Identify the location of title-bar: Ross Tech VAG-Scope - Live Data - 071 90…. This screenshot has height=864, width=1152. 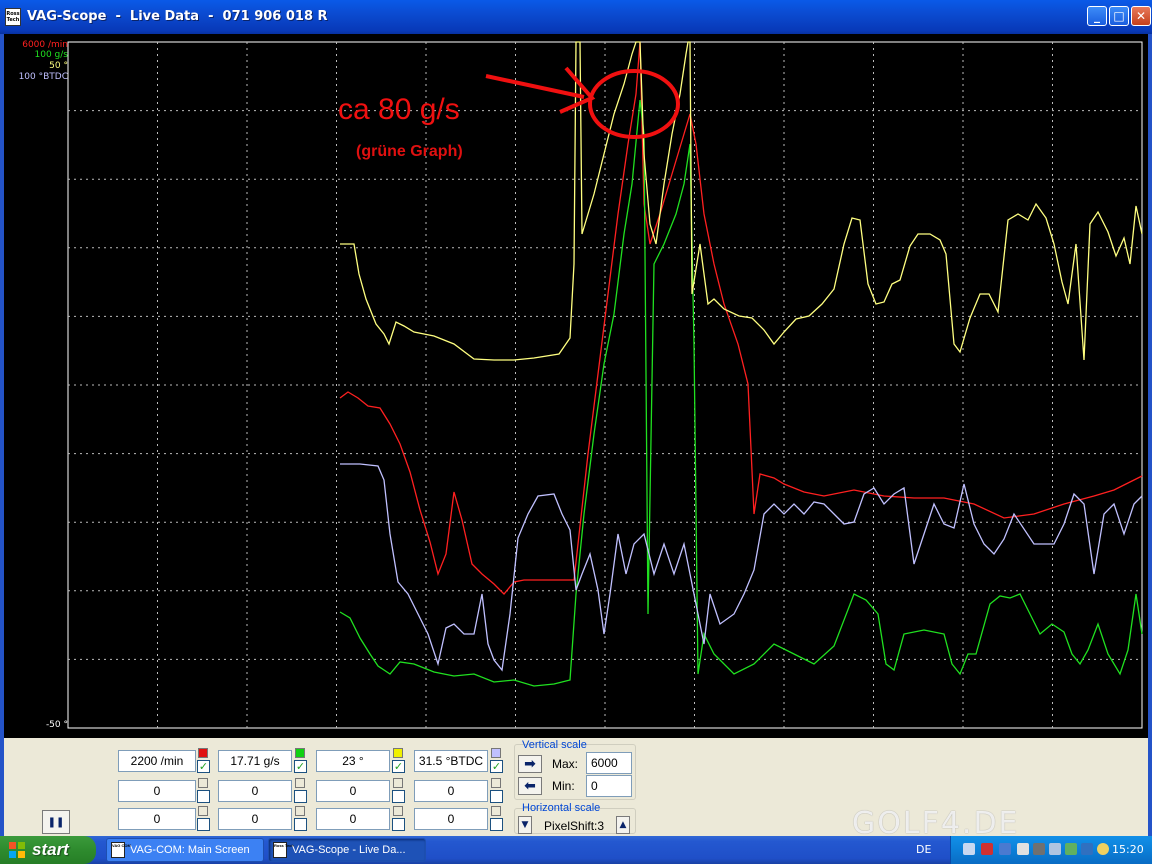
(576, 17).